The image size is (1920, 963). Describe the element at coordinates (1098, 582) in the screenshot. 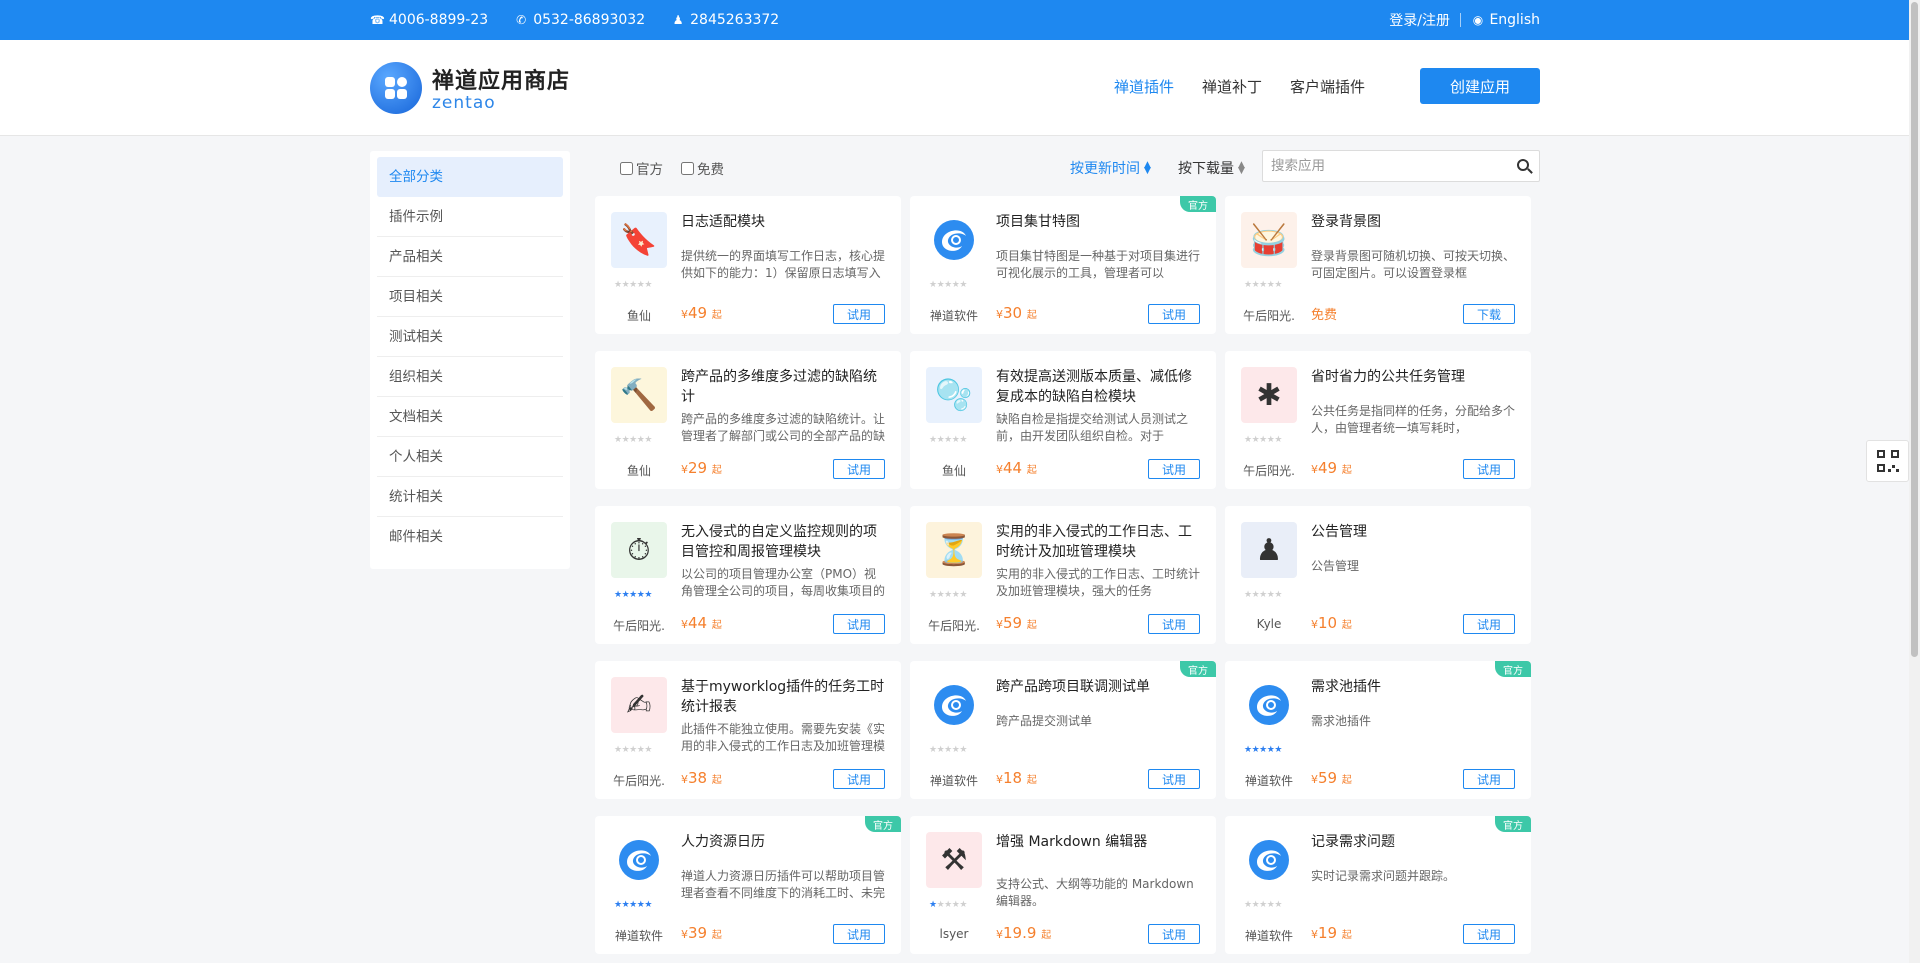

I see `card-description: 实用的非入侵式的工作日志、工时统计及加班管理模块，强大的任务` at that location.